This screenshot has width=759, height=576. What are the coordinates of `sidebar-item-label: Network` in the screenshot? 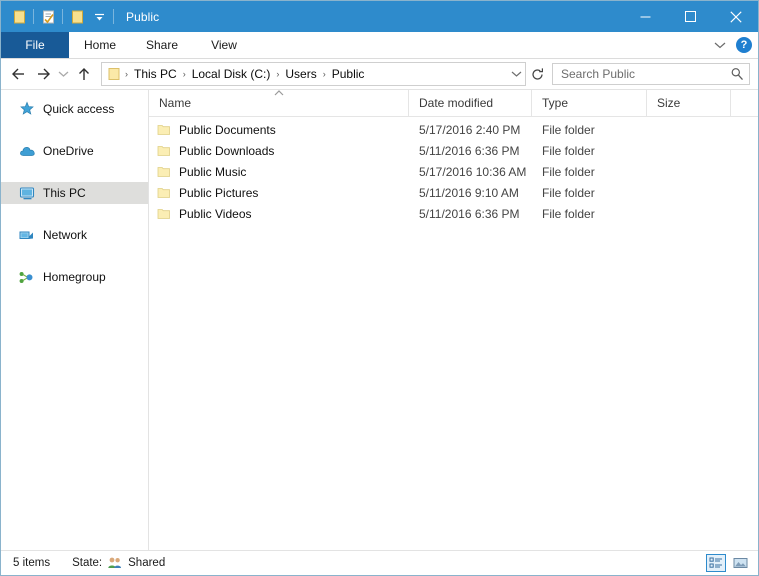 It's located at (65, 235).